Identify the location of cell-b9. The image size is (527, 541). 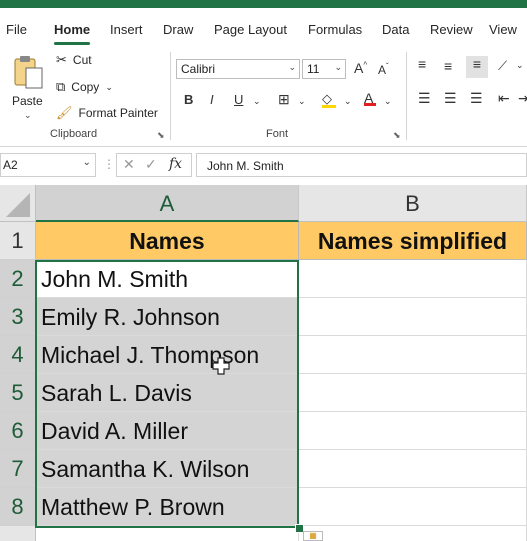
(413, 533).